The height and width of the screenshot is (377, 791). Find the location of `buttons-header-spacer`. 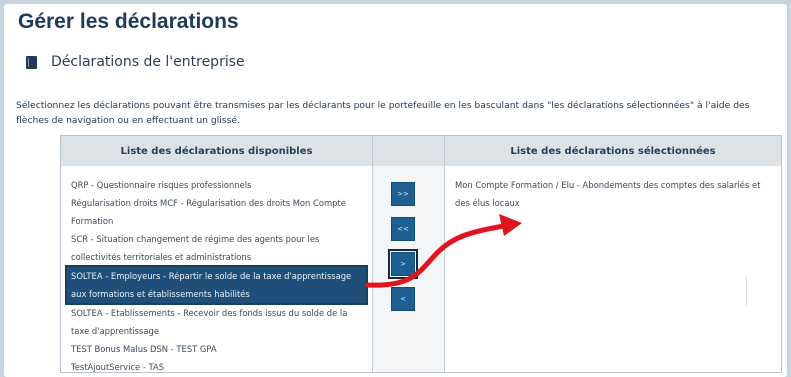

buttons-header-spacer is located at coordinates (408, 151).